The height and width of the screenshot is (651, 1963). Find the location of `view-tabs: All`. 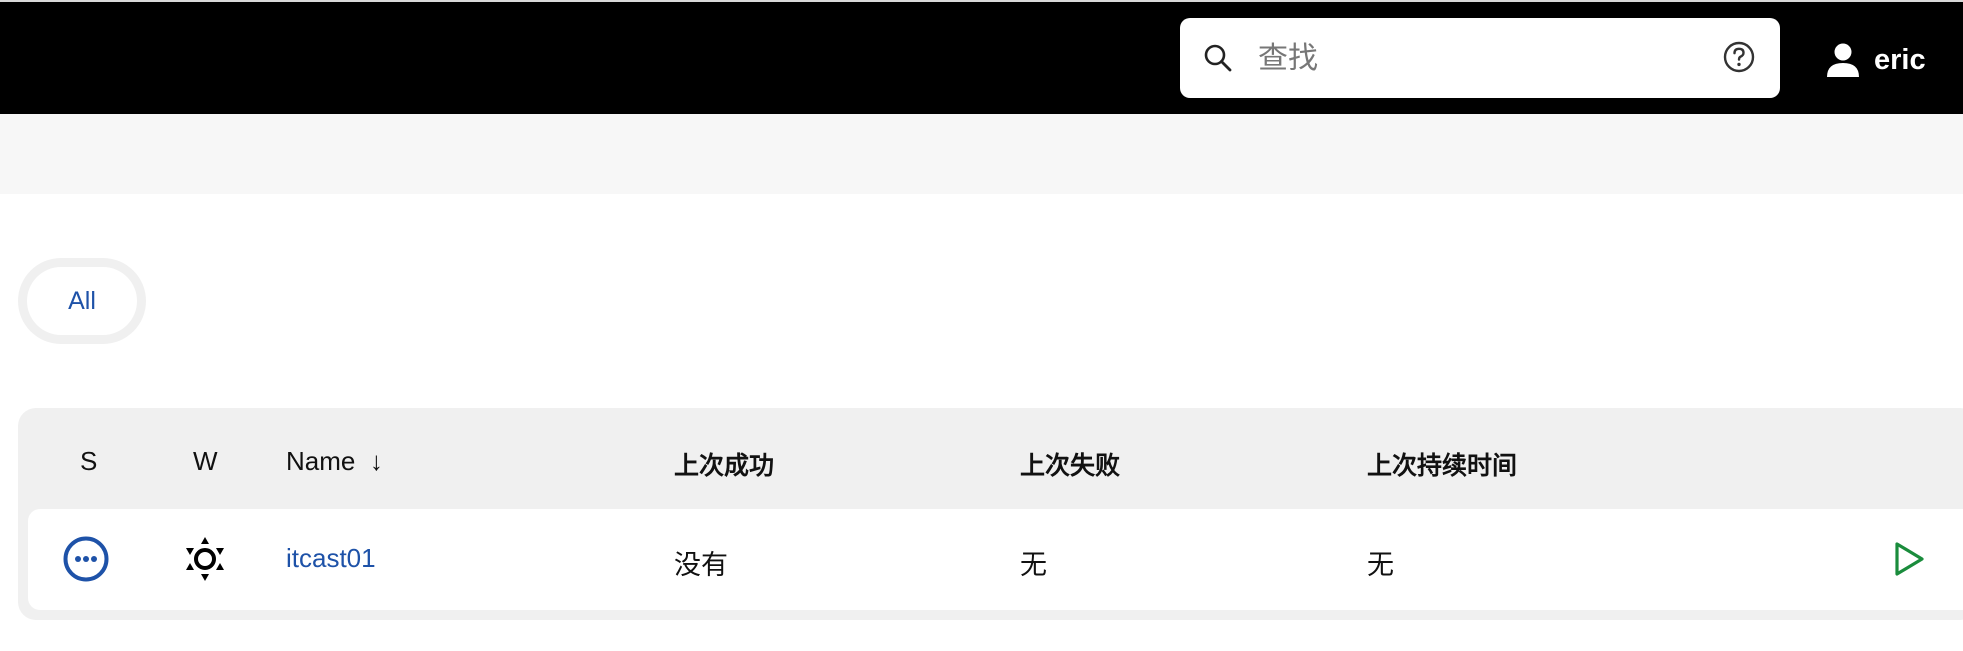

view-tabs: All is located at coordinates (82, 301).